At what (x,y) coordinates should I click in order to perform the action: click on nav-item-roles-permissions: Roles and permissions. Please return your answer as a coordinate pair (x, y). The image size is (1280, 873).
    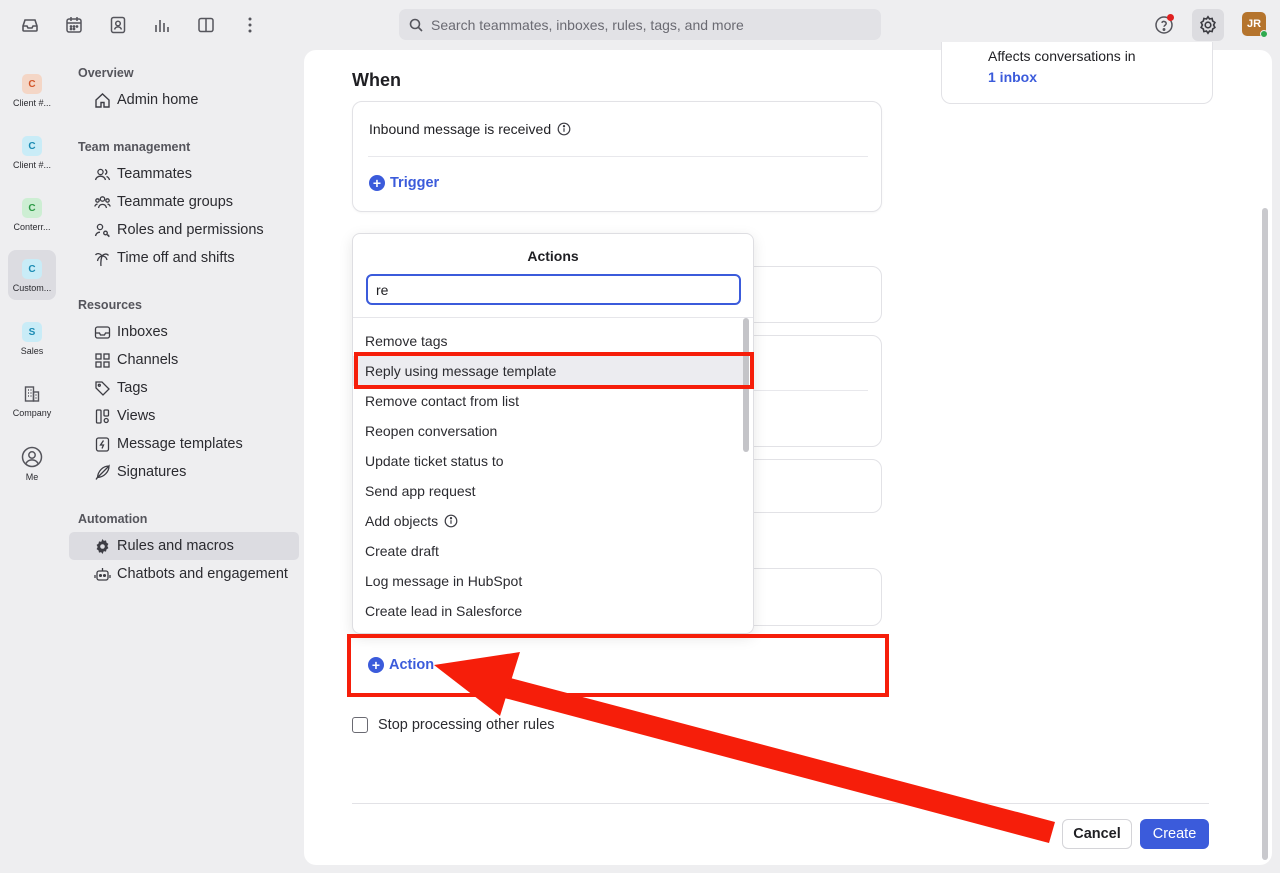
    Looking at the image, I should click on (184, 230).